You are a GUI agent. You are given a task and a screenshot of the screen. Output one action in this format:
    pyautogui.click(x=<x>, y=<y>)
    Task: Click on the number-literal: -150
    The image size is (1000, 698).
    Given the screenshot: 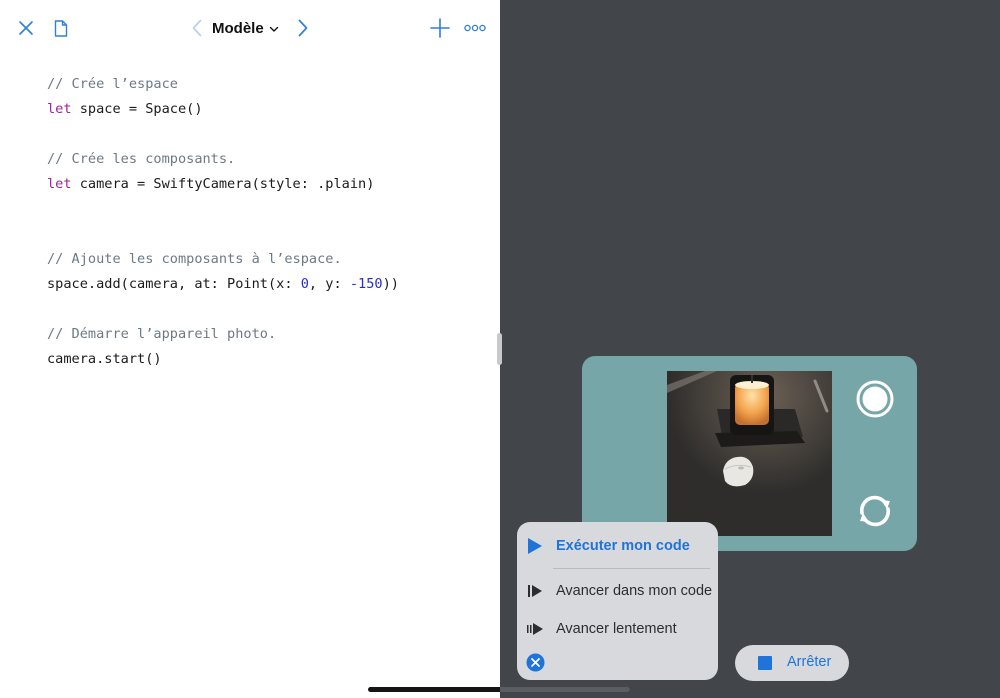 What is the action you would take?
    pyautogui.click(x=366, y=284)
    